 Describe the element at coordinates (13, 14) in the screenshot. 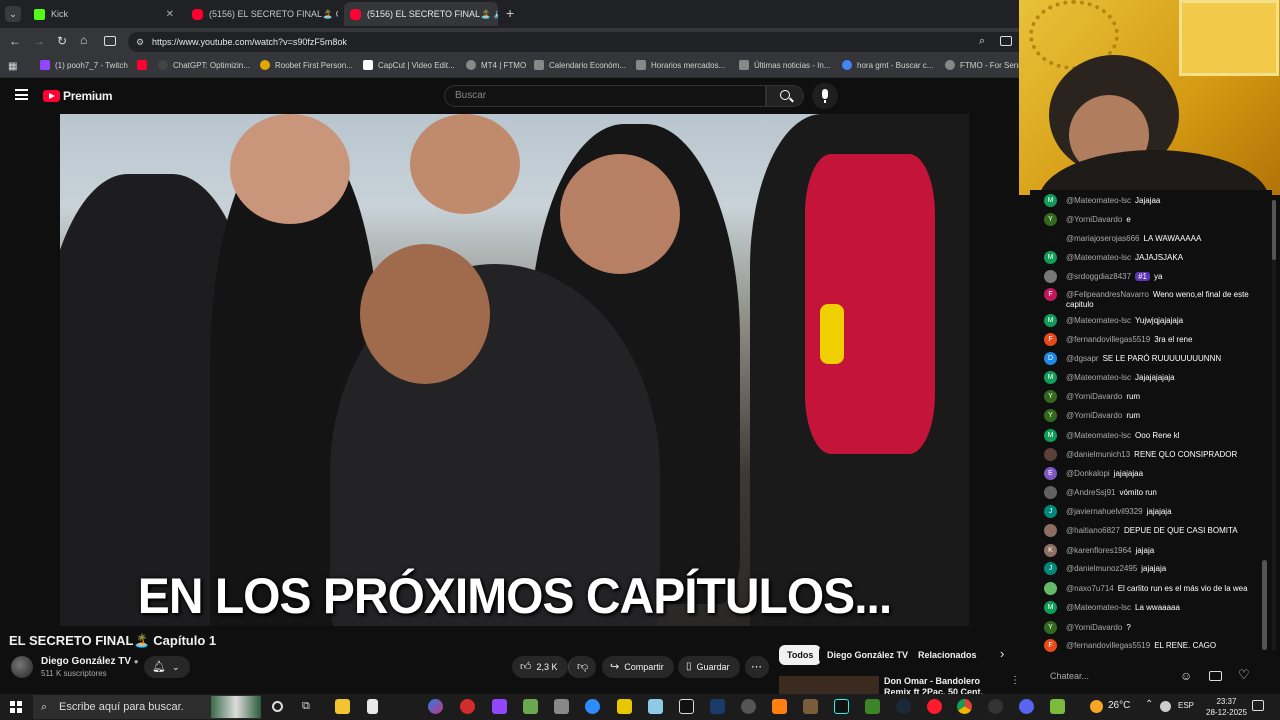

I see `tab-list-button: ⌄` at that location.